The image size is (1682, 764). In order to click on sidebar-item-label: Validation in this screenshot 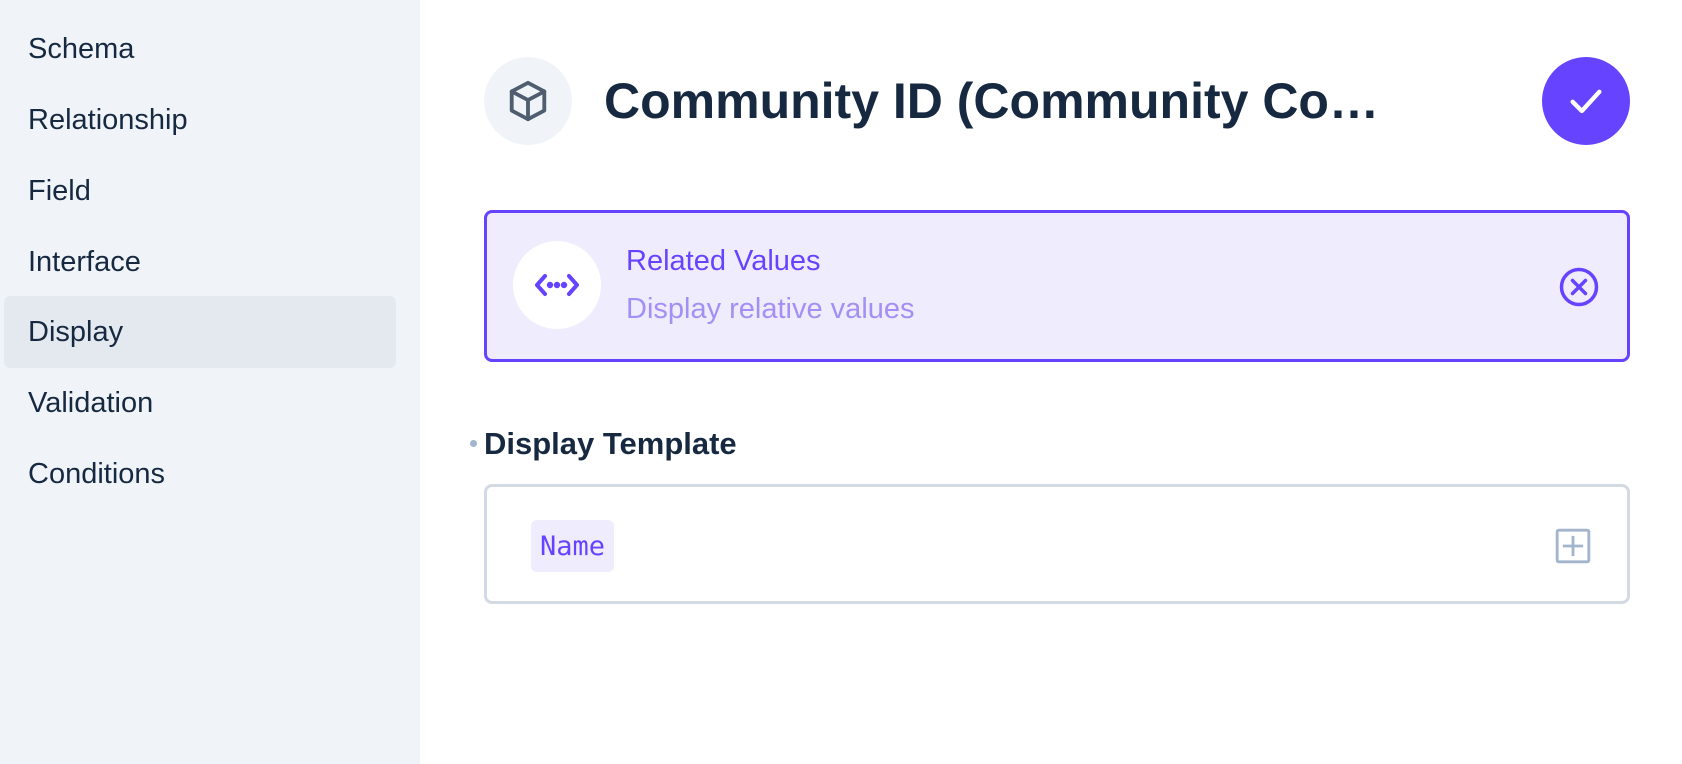, I will do `click(91, 402)`.